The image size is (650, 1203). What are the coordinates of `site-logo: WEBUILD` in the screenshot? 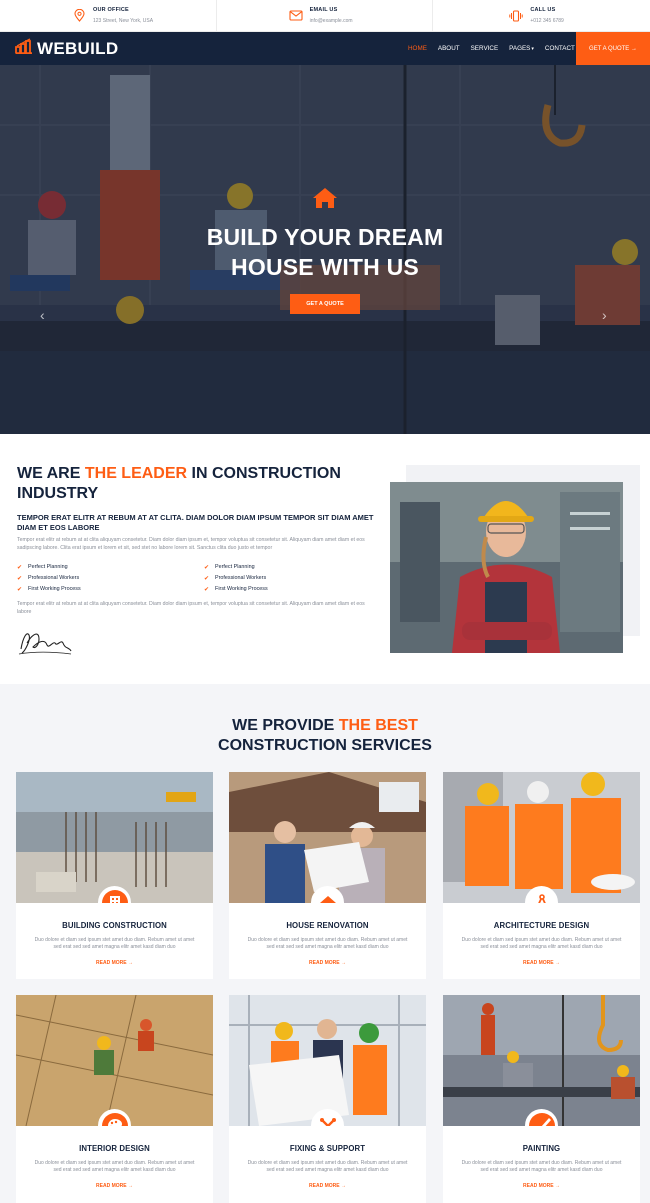 It's located at (66, 48).